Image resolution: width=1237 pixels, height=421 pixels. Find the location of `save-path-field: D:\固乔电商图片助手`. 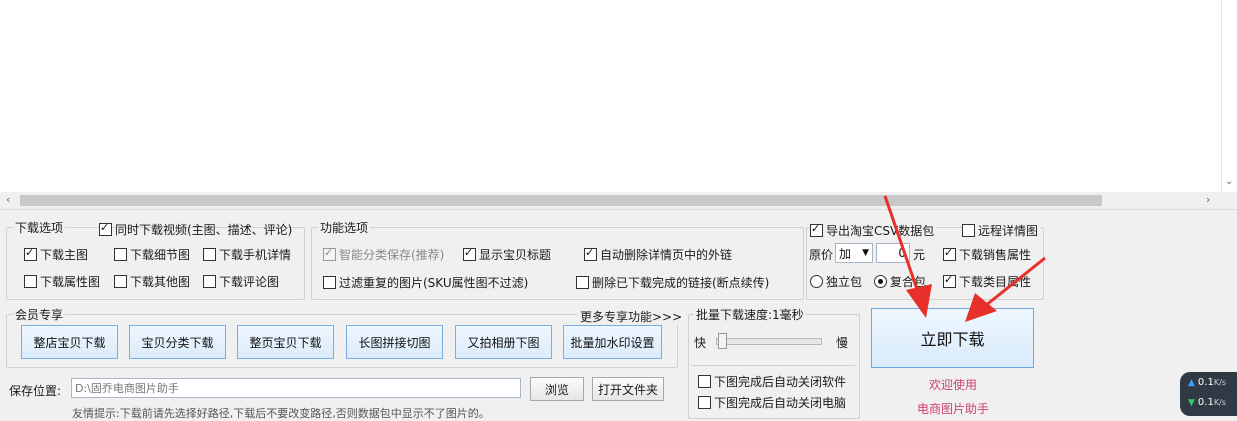

save-path-field: D:\固乔电商图片助手 is located at coordinates (296, 388).